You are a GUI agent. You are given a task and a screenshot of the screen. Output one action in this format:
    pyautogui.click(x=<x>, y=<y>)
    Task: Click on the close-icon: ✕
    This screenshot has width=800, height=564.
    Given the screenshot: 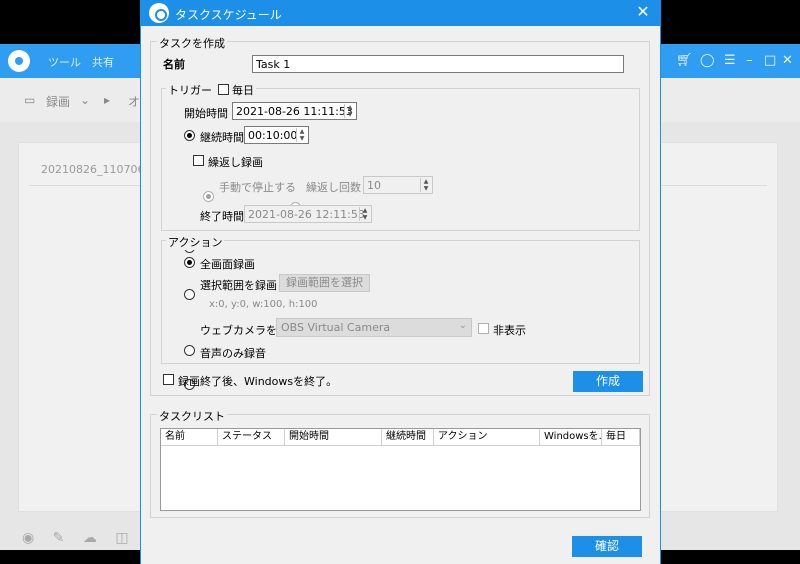 What is the action you would take?
    pyautogui.click(x=643, y=12)
    